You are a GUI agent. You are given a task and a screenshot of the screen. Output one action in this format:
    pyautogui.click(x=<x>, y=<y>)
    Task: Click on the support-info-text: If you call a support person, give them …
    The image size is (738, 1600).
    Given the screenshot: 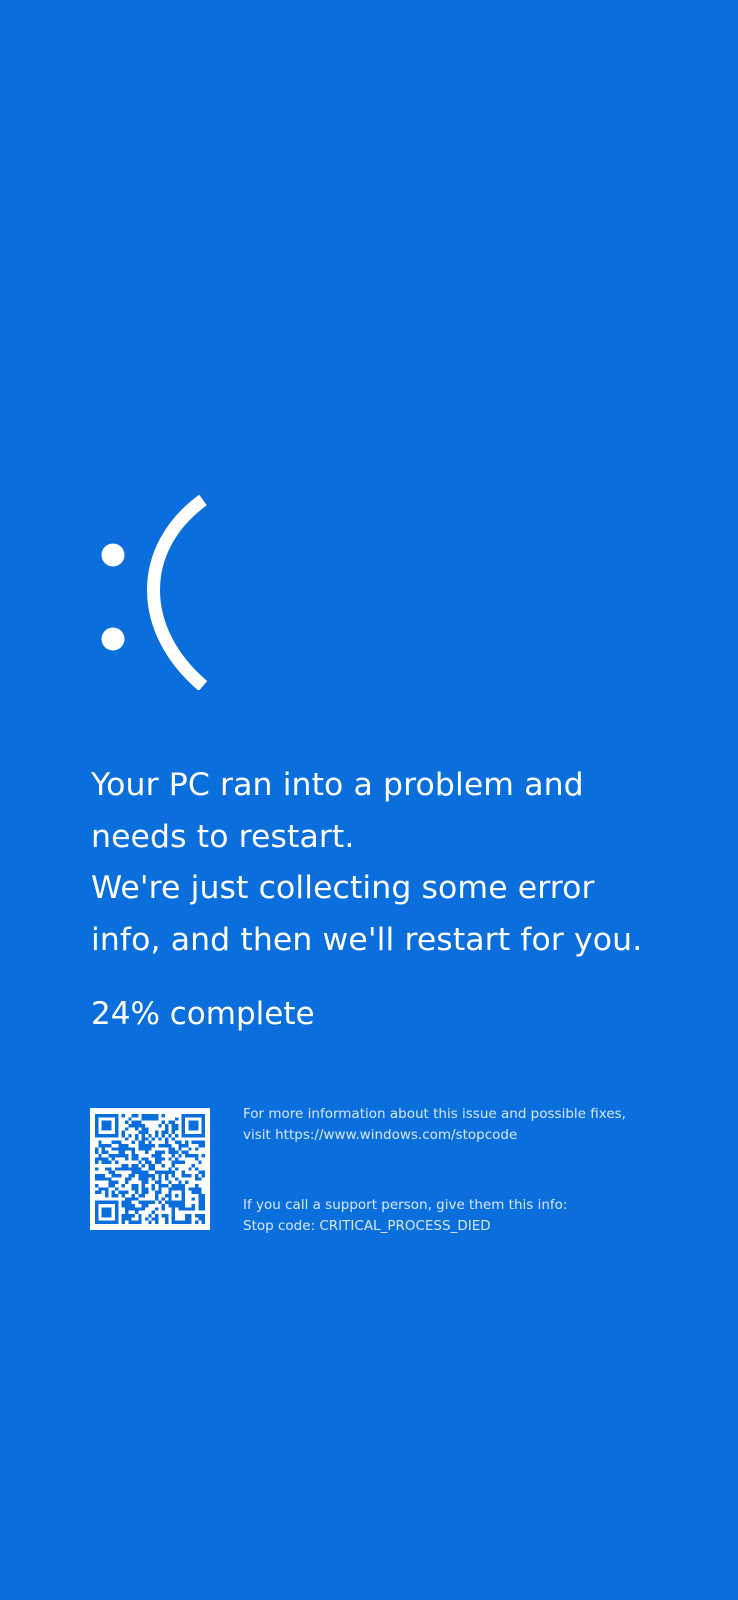 What is the action you would take?
    pyautogui.click(x=405, y=1216)
    